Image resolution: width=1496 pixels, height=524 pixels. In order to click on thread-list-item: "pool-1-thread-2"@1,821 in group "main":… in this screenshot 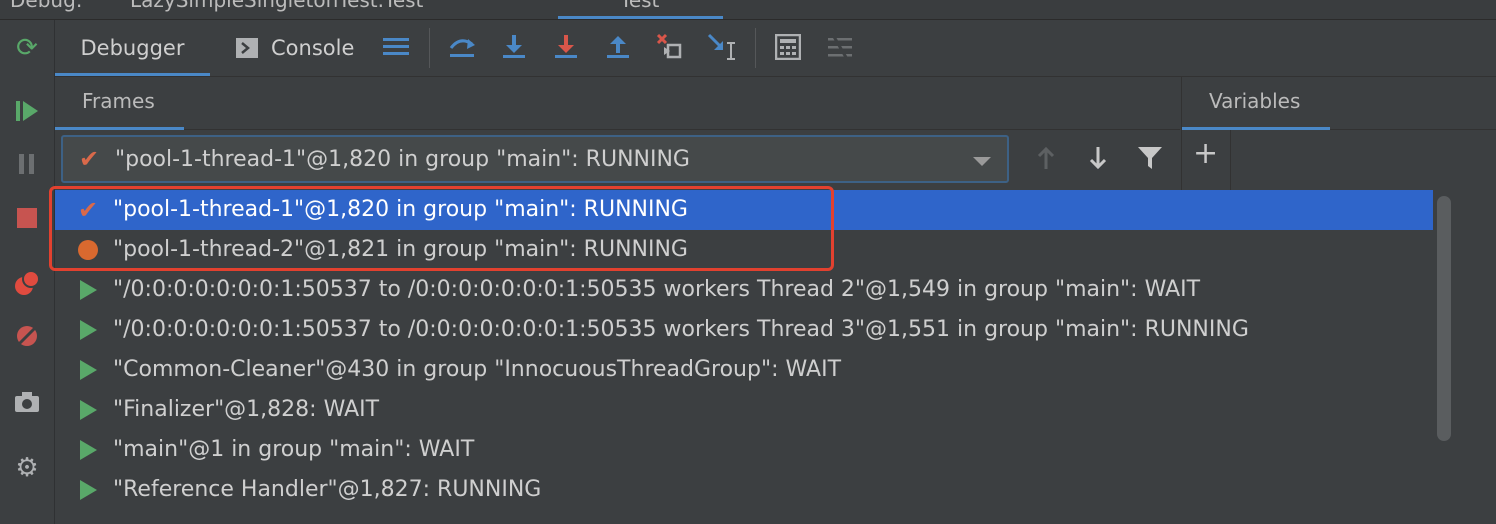, I will do `click(744, 250)`.